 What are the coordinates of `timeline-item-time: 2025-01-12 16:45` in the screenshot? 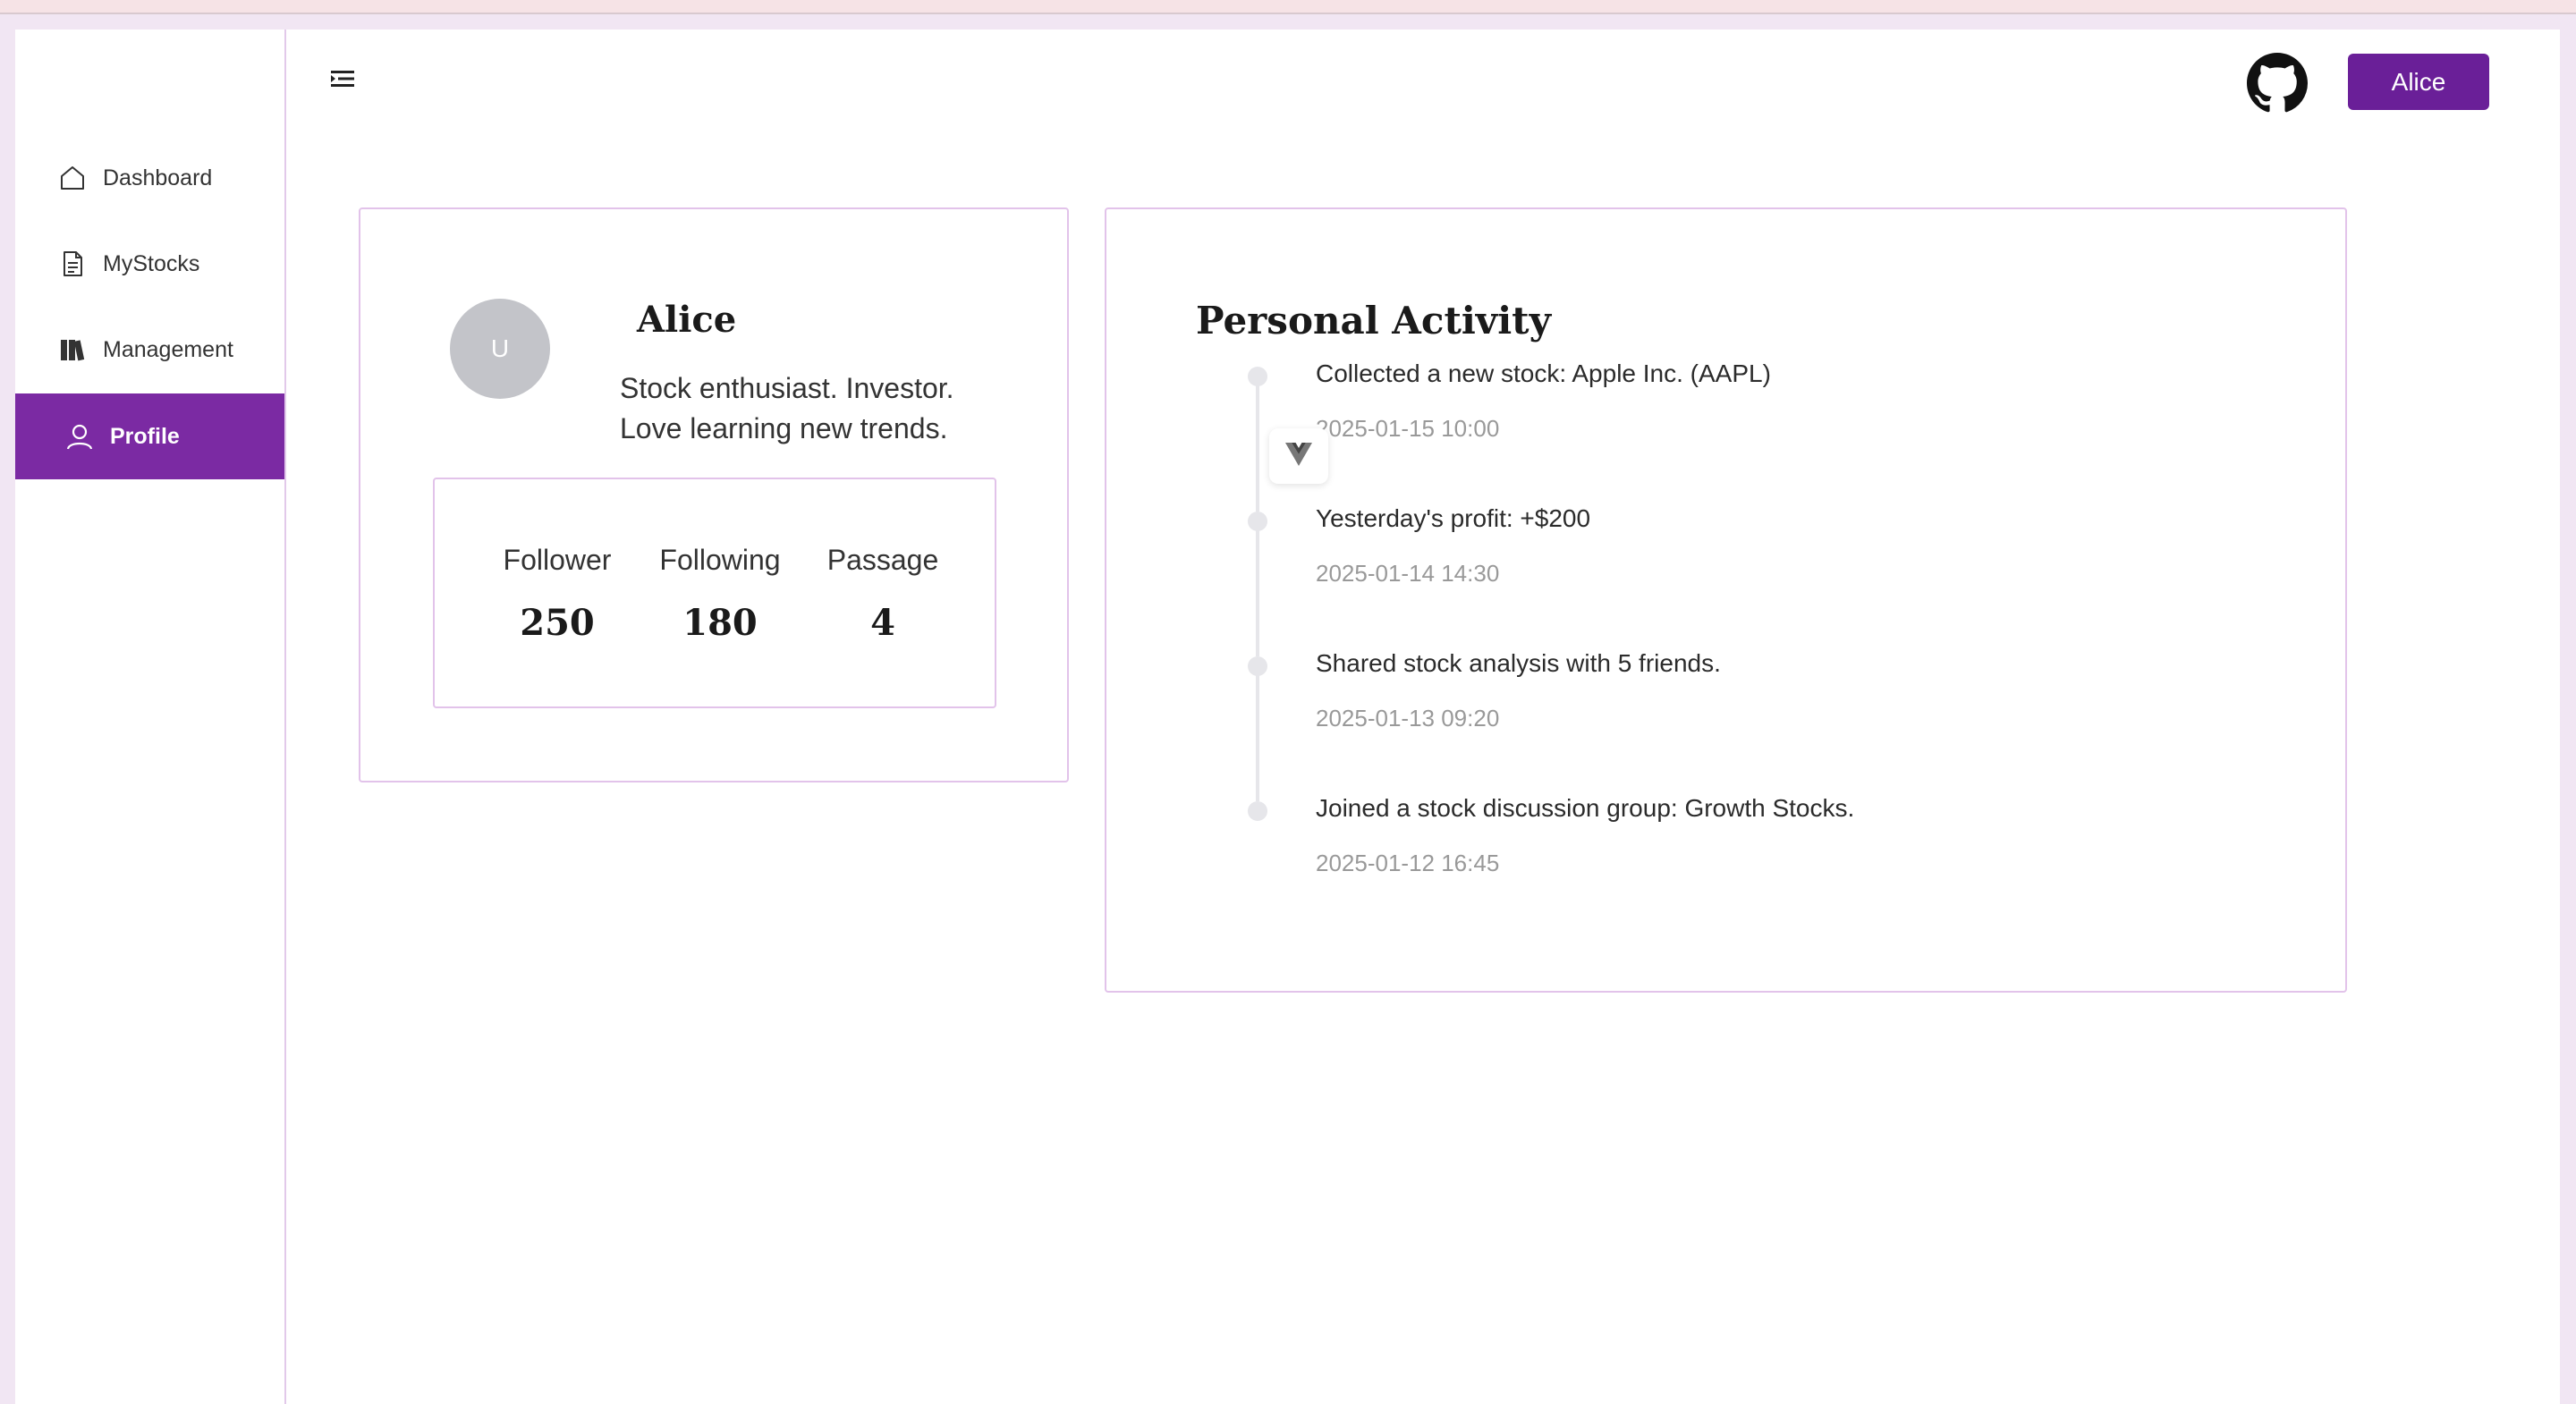 It's located at (1408, 863).